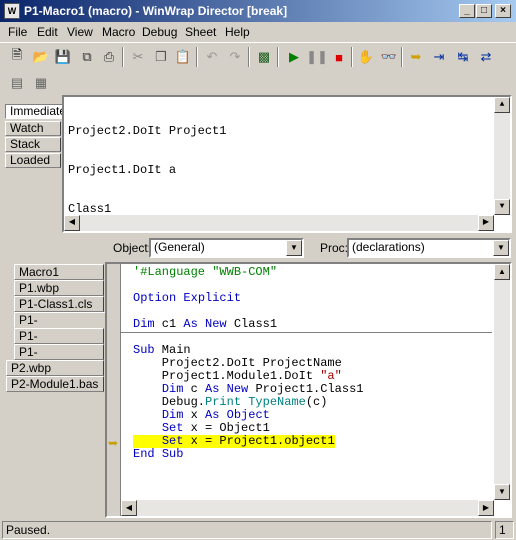 The image size is (516, 540). I want to click on code-text: '#Language "WWB-COM", so click(205, 272).